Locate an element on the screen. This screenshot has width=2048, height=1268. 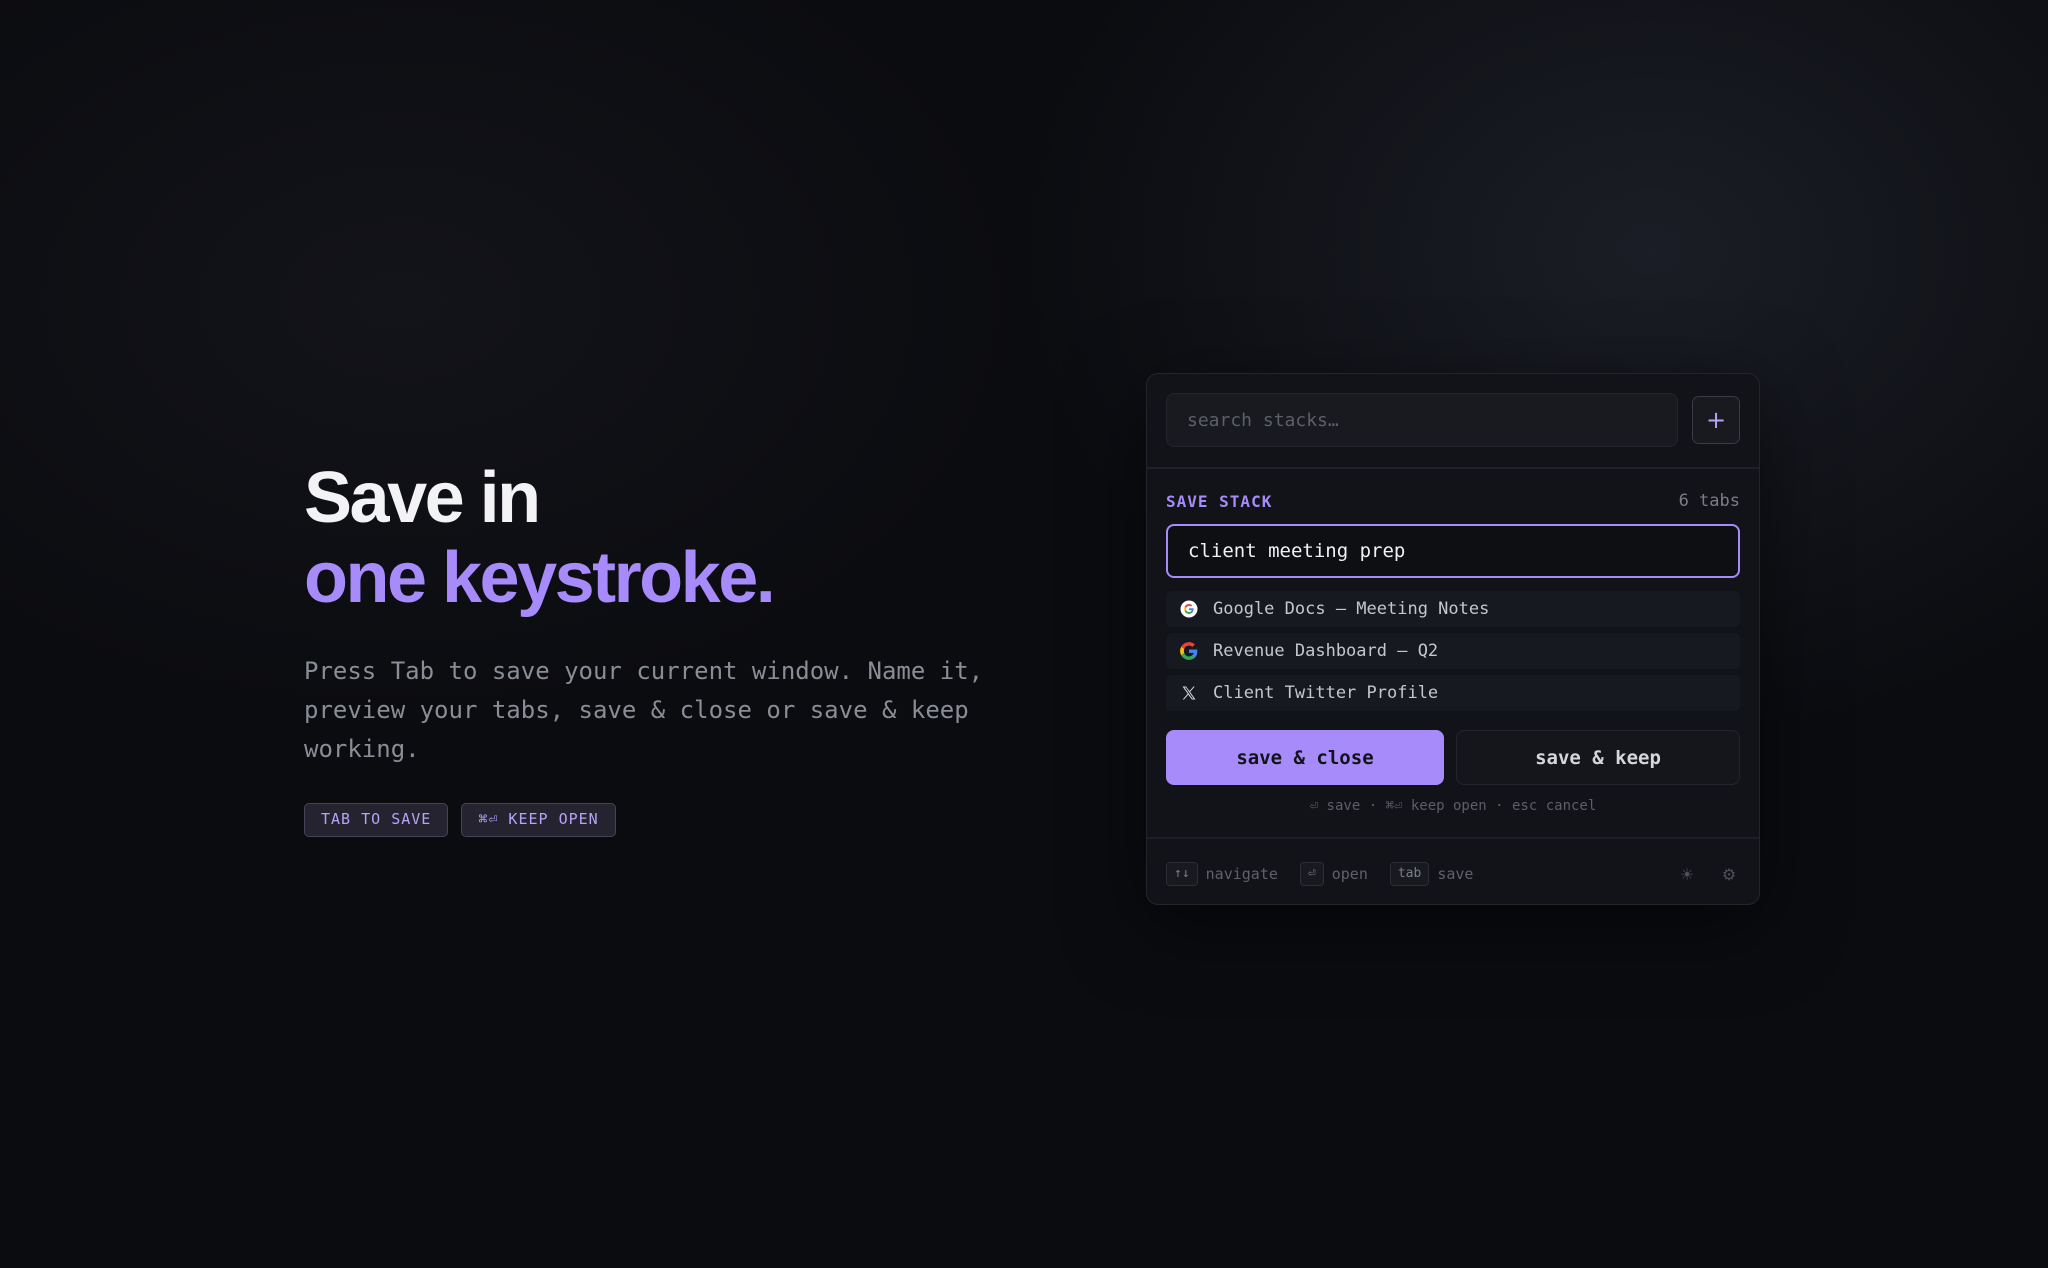
save-stack-label: SAVE STACK is located at coordinates (1219, 501).